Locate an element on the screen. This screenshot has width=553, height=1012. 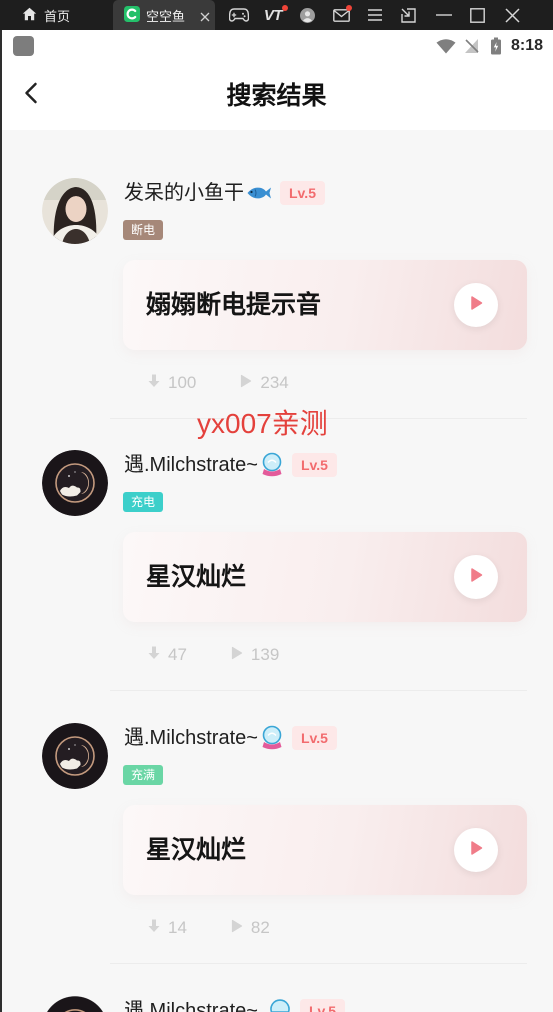
sound-card: 嫋嫋断电提示音 is located at coordinates (325, 305).